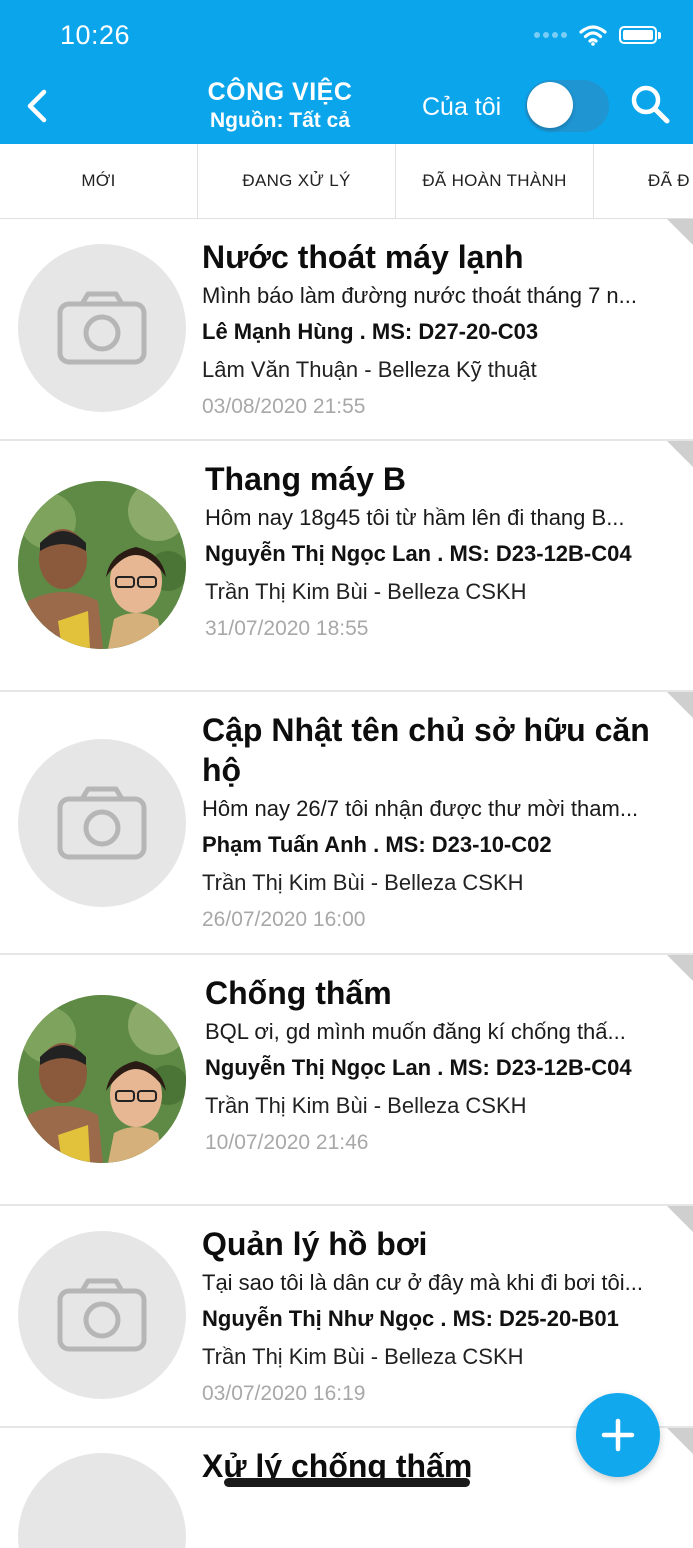  What do you see at coordinates (280, 92) in the screenshot?
I see `page-title: CÔNG VIỆC` at bounding box center [280, 92].